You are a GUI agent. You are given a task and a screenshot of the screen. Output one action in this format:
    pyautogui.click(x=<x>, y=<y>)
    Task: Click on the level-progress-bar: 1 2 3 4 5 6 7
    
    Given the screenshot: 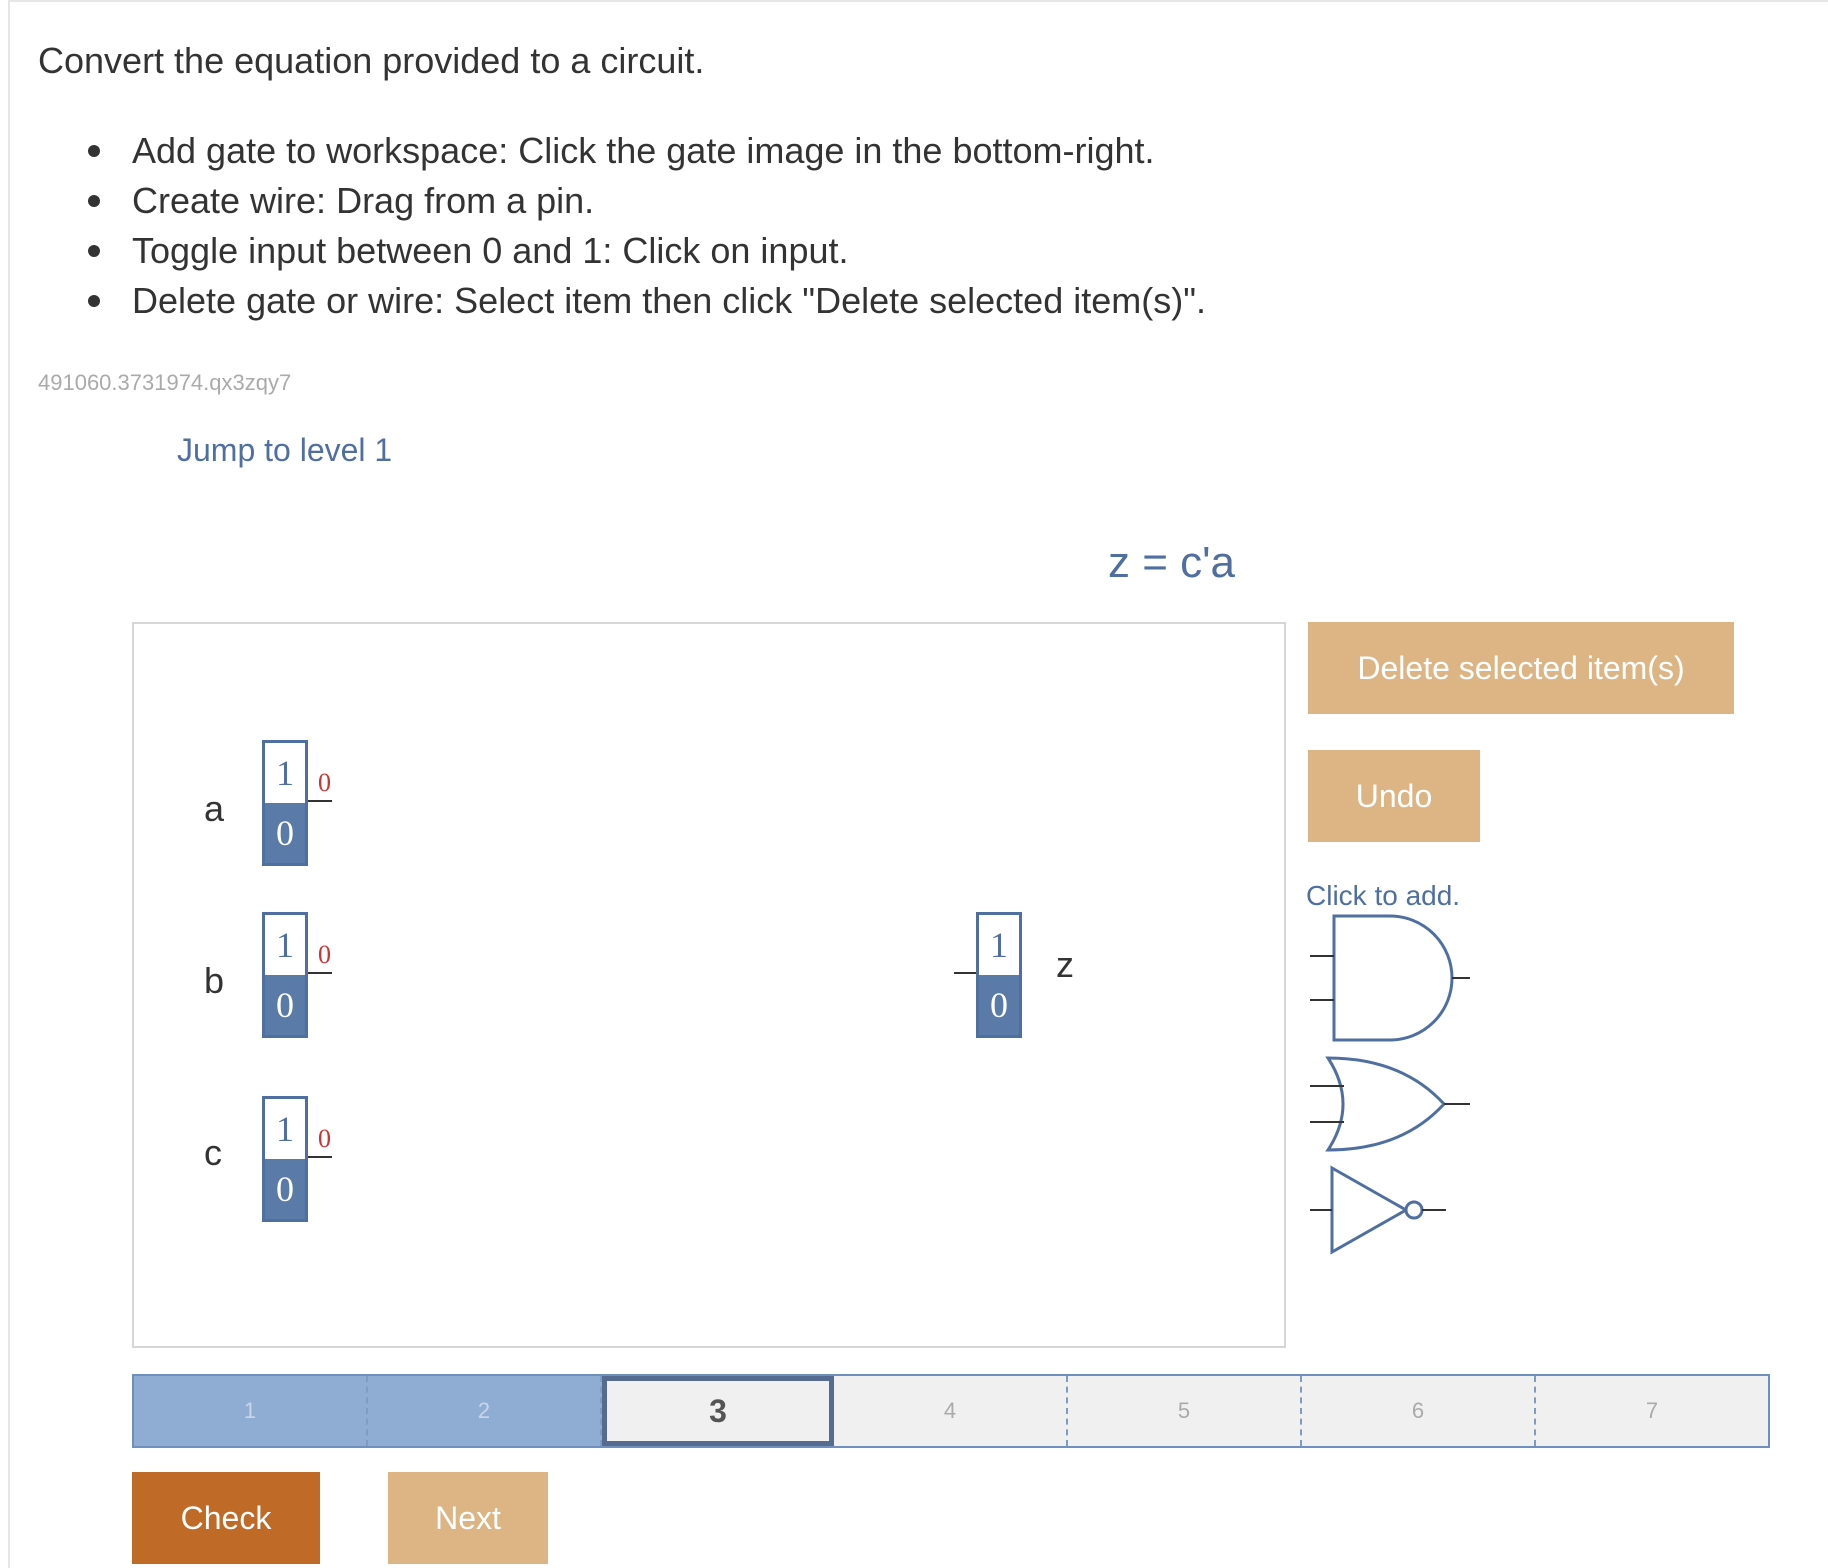 What is the action you would take?
    pyautogui.click(x=951, y=1411)
    